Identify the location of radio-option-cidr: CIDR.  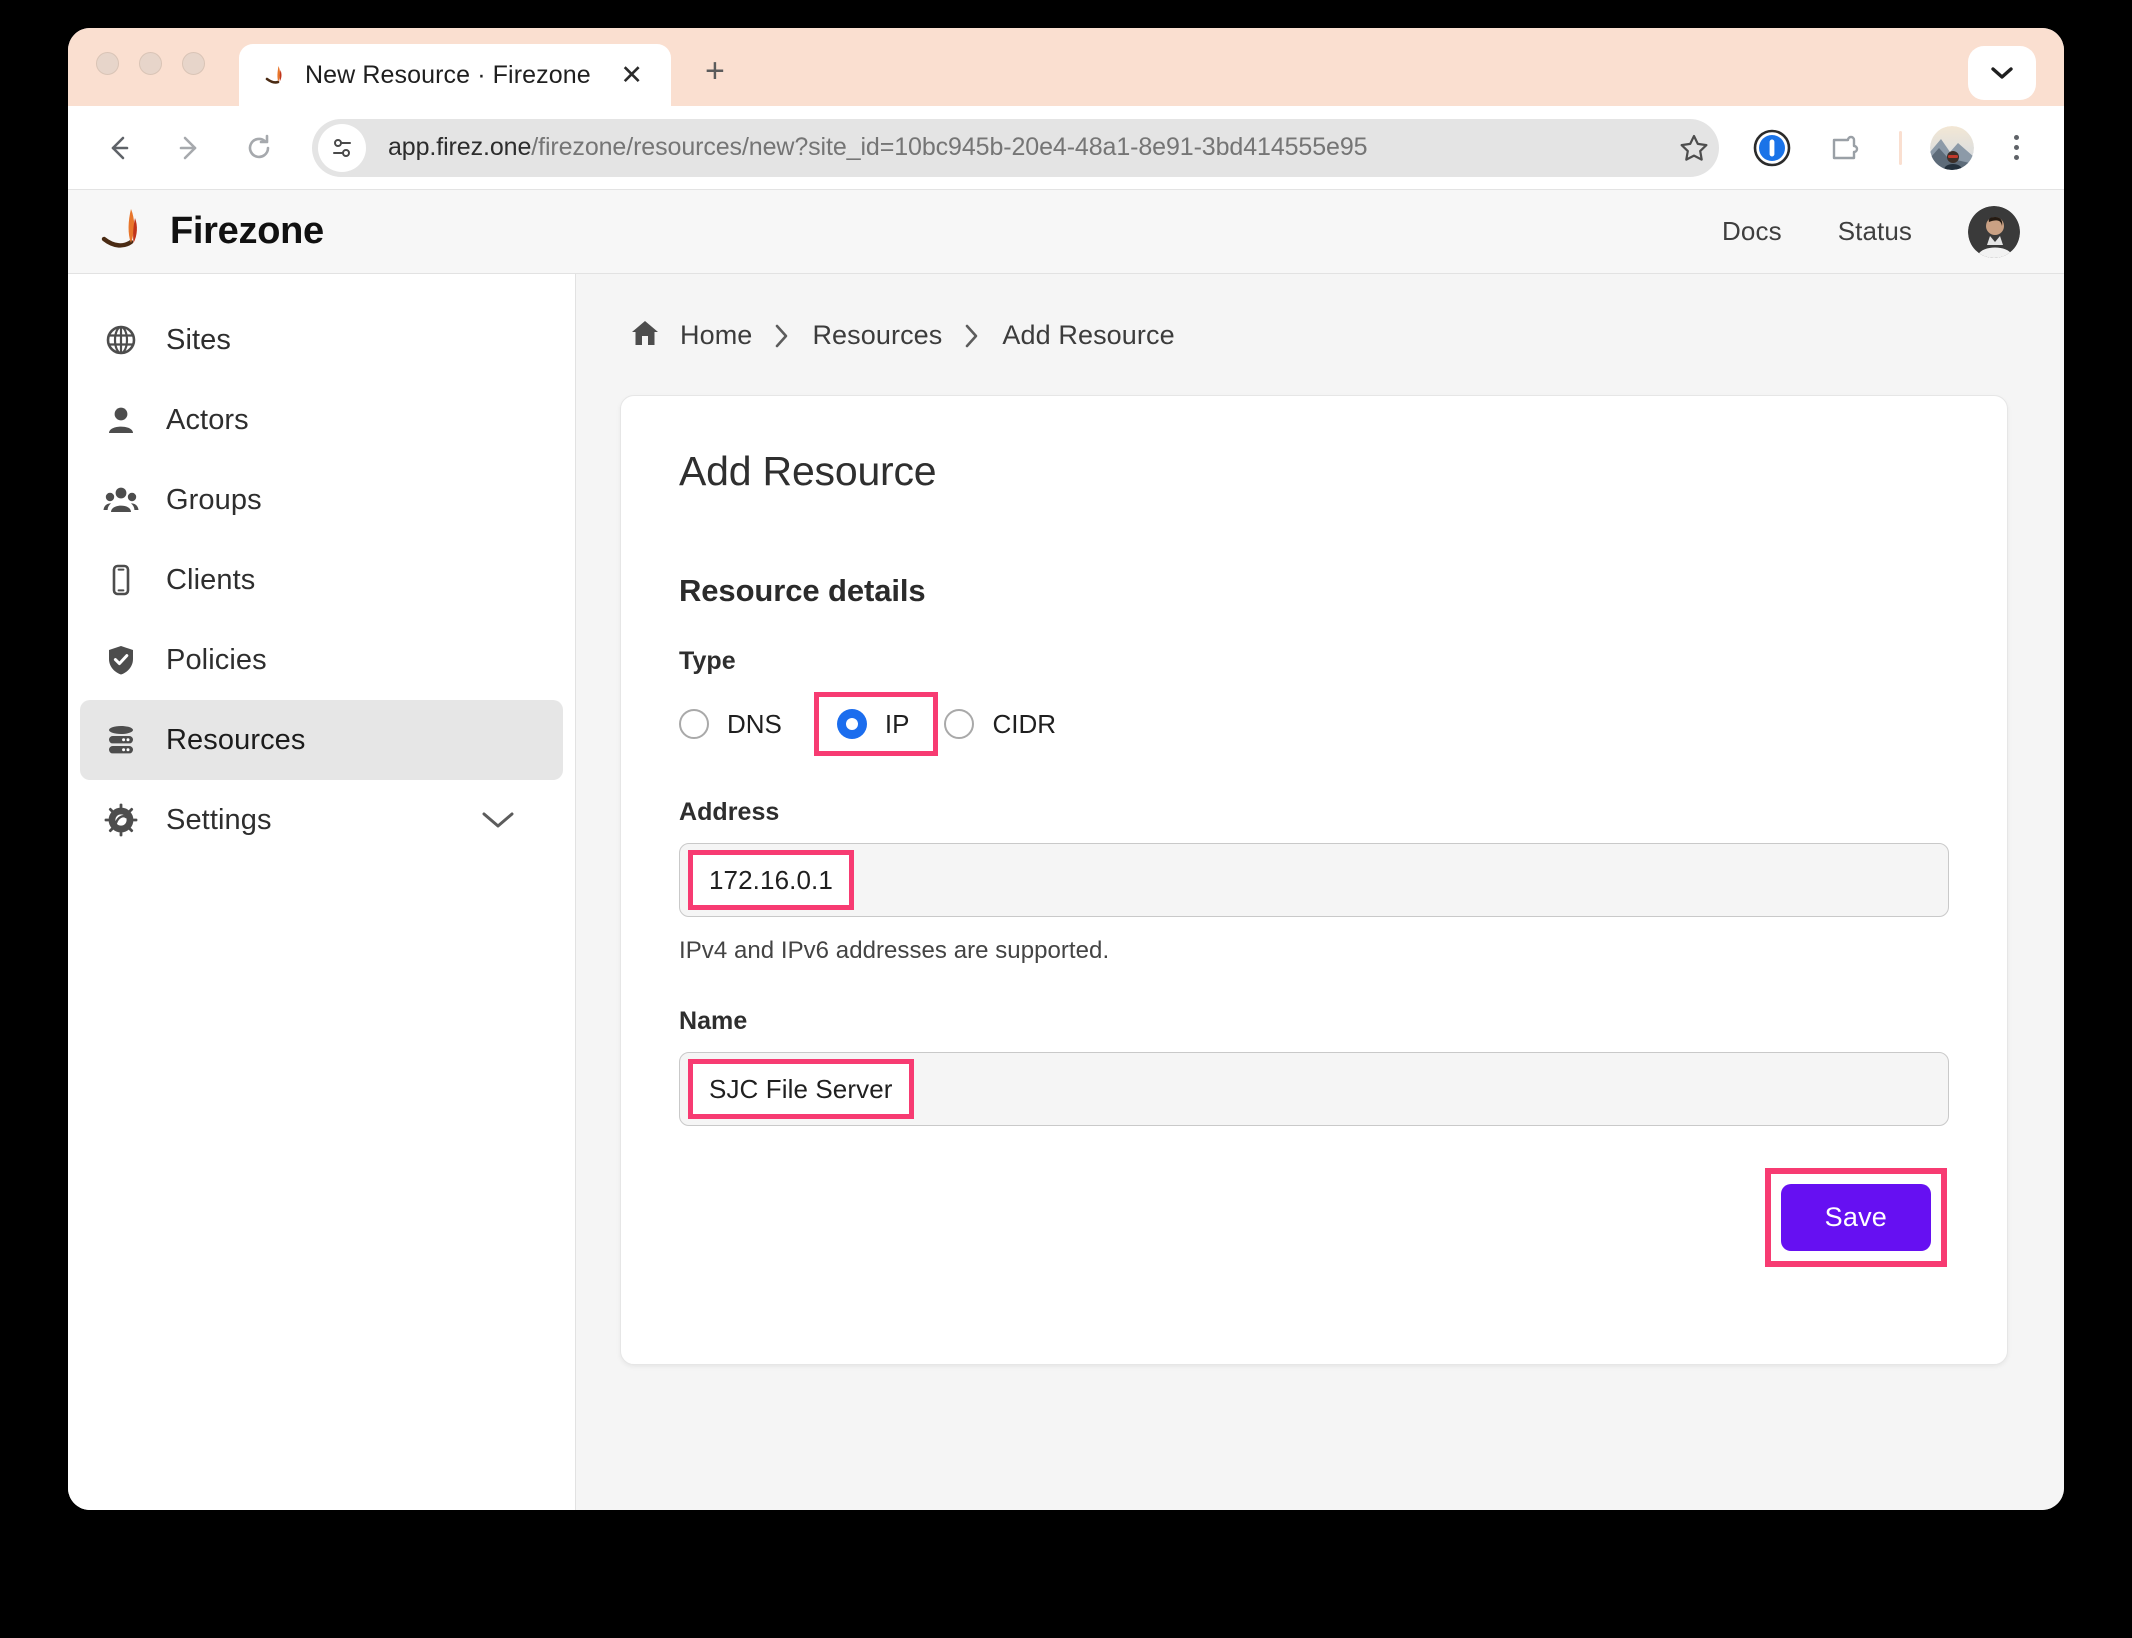
(1013, 724).